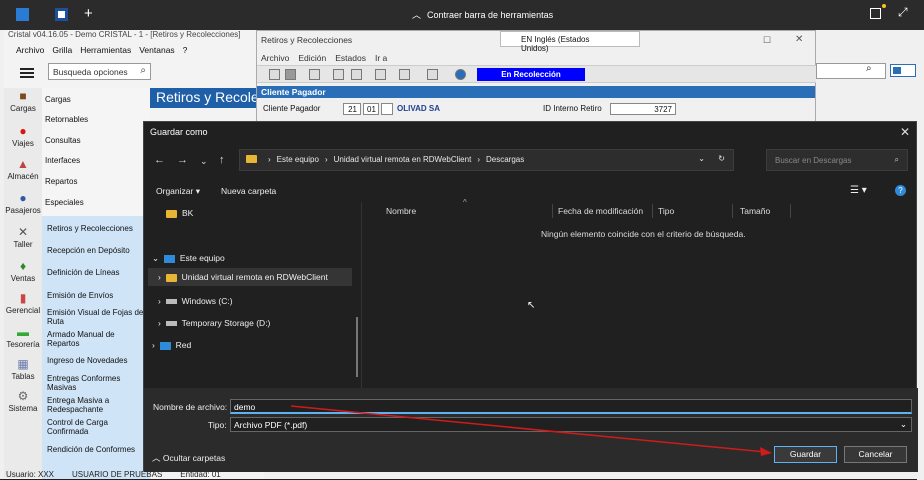 The height and width of the screenshot is (480, 924). I want to click on annotation-arrow, so click(531, 430).